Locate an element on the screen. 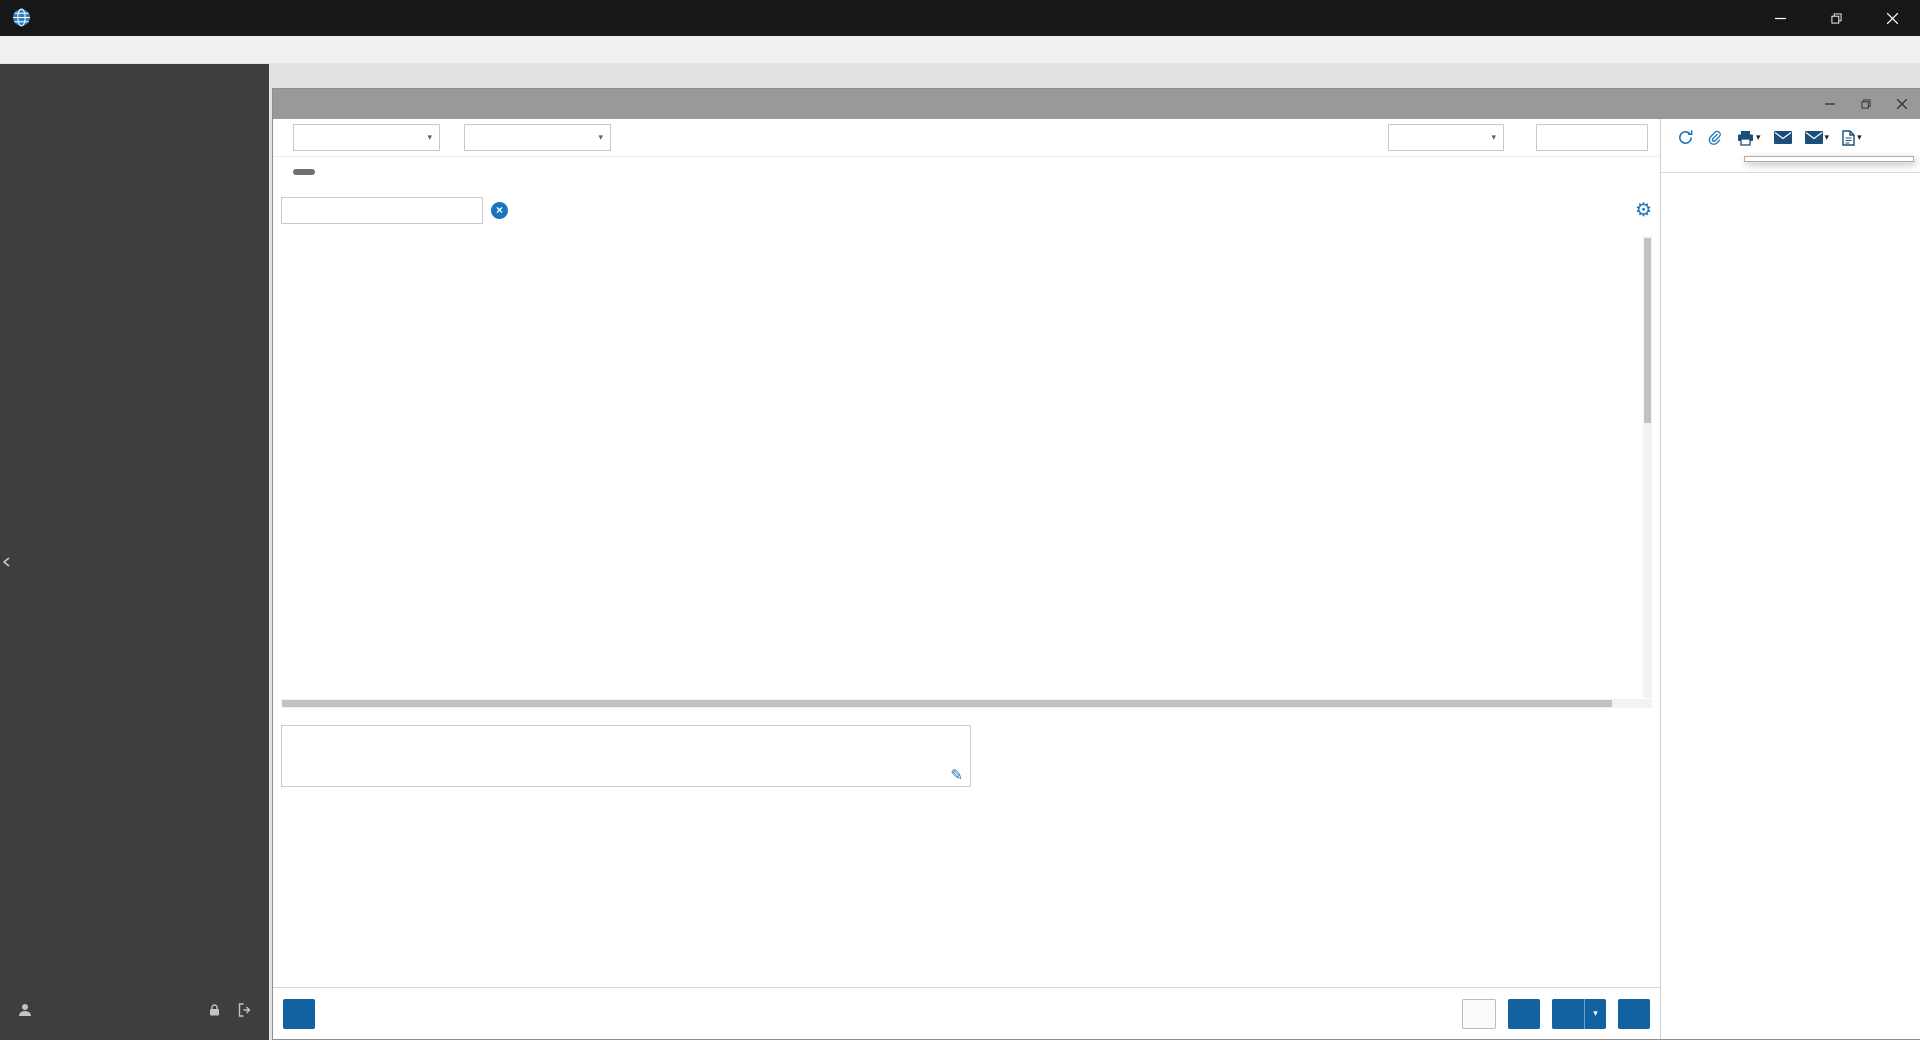 The height and width of the screenshot is (1040, 1920). action-bar: ▾ is located at coordinates (966, 1013).